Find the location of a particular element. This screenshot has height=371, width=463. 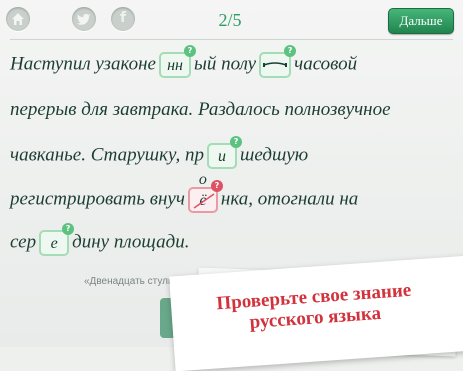

twitter-icon is located at coordinates (83, 19).